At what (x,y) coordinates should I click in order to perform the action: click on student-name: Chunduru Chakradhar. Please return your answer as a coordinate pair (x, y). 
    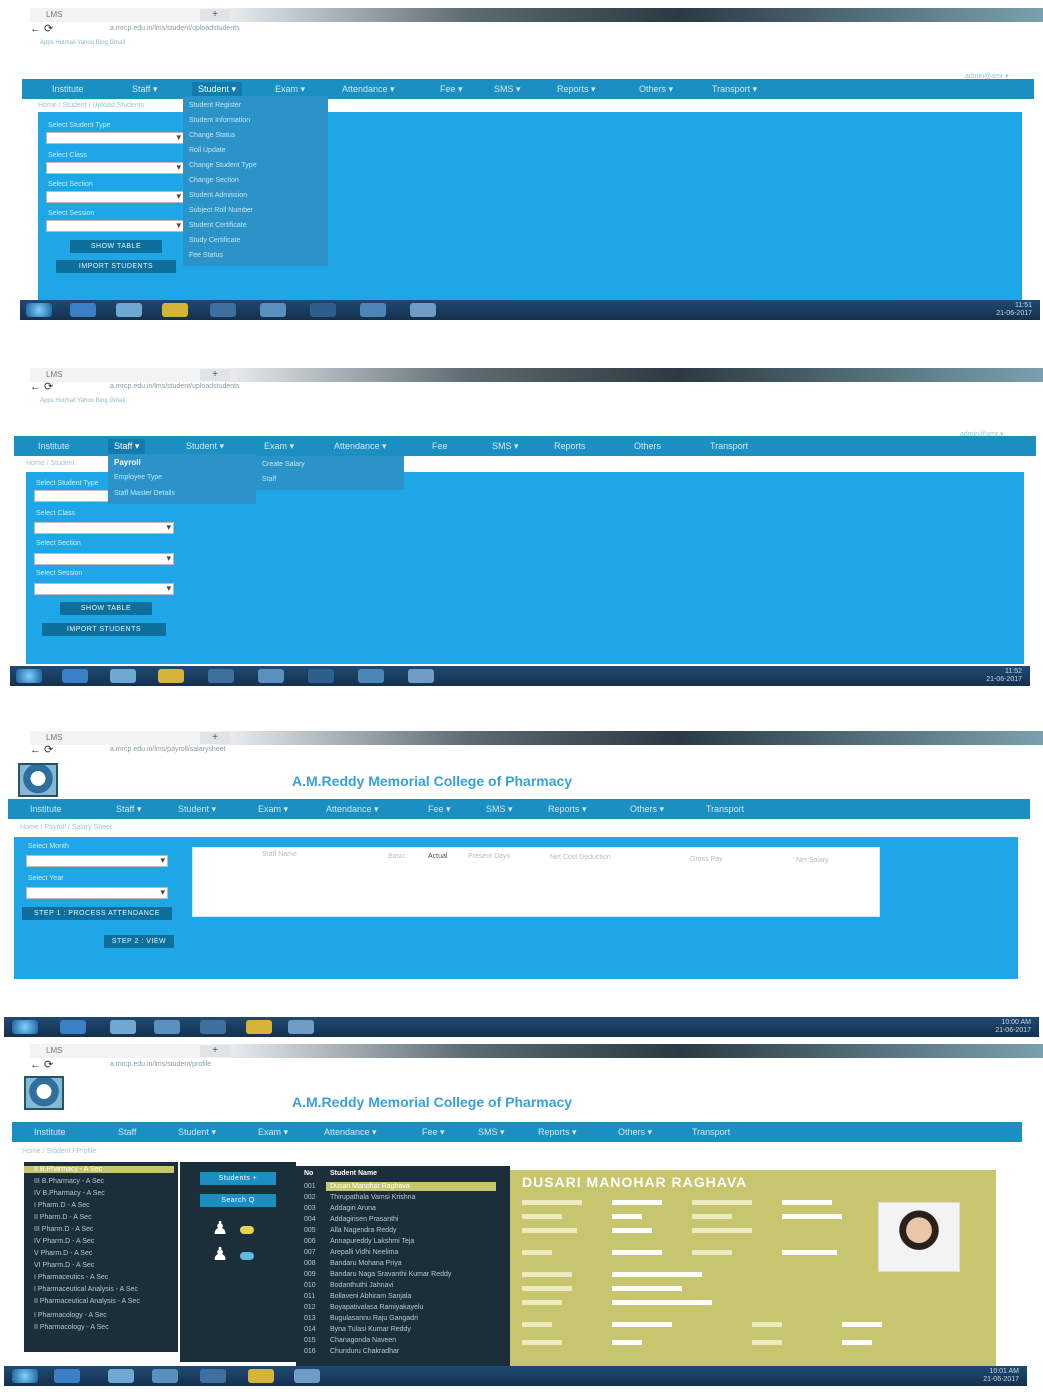
    Looking at the image, I should click on (364, 1351).